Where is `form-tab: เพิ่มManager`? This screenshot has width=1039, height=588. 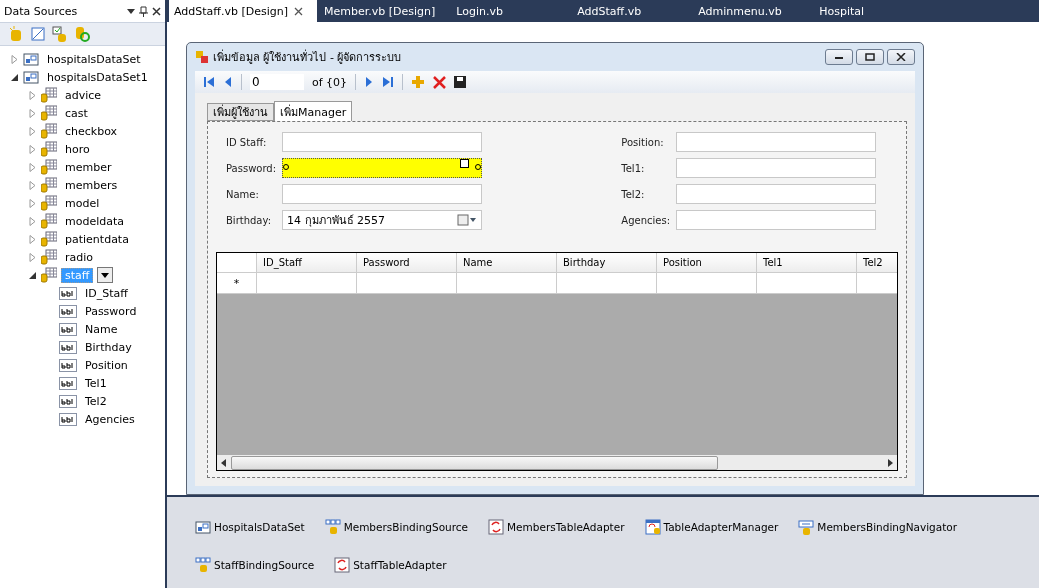
form-tab: เพิ่มManager is located at coordinates (313, 111).